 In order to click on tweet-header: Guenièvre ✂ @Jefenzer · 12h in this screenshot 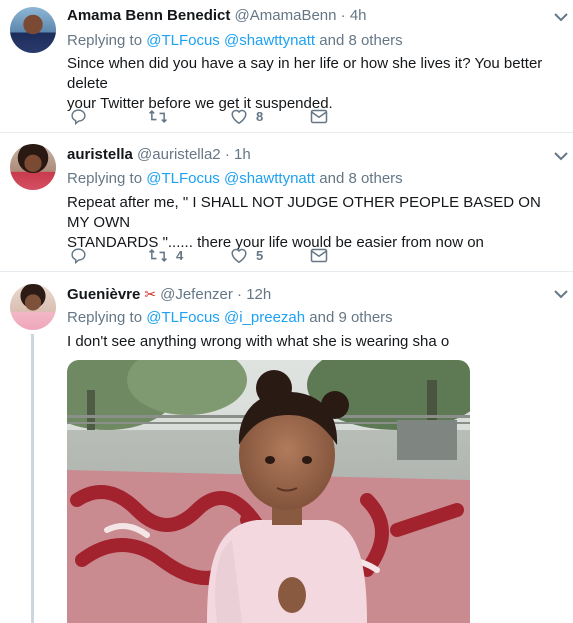, I will do `click(169, 294)`.